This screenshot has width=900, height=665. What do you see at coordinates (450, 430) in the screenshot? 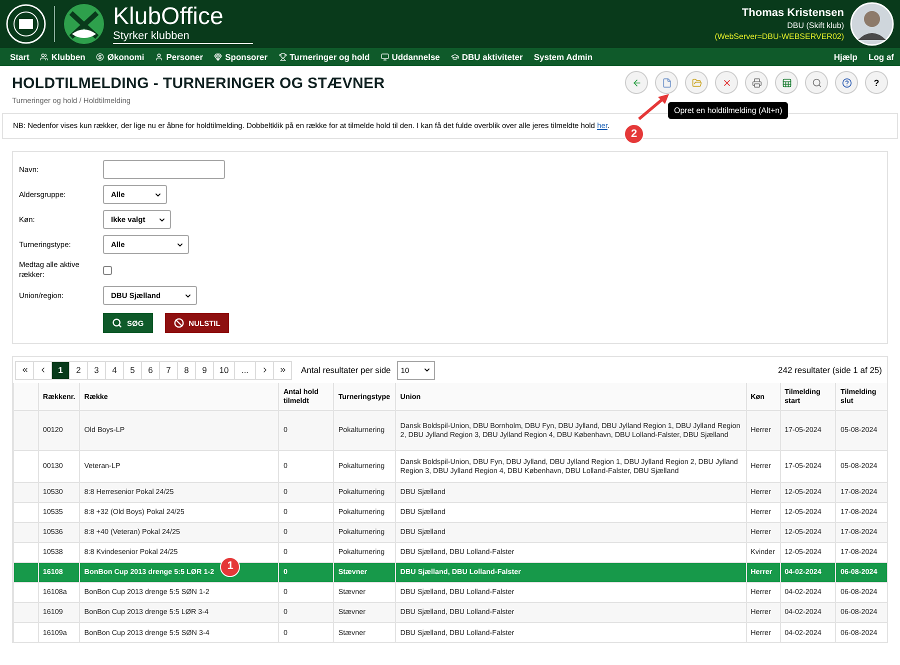
I see `table-row` at bounding box center [450, 430].